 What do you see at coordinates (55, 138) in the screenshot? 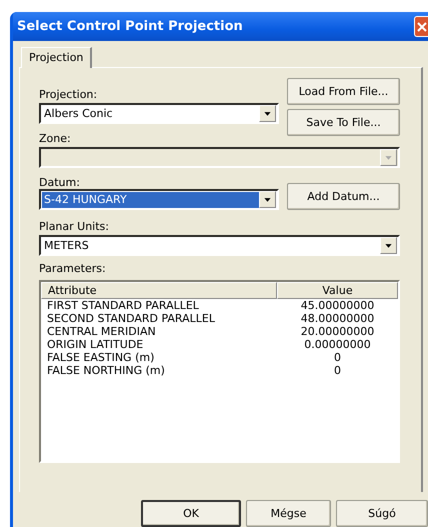
I see `field-label: Zone:` at bounding box center [55, 138].